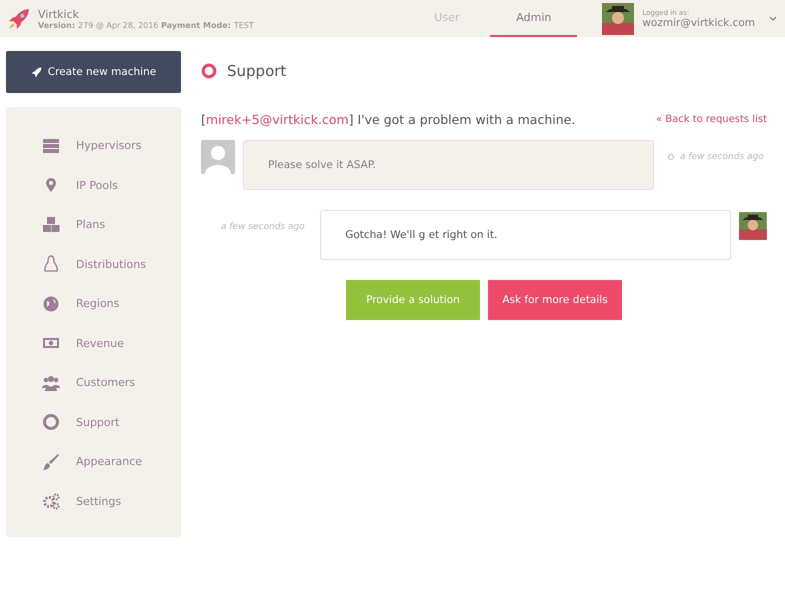  I want to click on back-link: « Back to requests list, so click(711, 119).